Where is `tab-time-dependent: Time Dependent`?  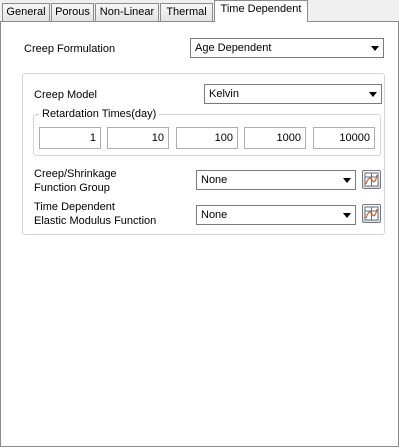 tab-time-dependent: Time Dependent is located at coordinates (261, 11).